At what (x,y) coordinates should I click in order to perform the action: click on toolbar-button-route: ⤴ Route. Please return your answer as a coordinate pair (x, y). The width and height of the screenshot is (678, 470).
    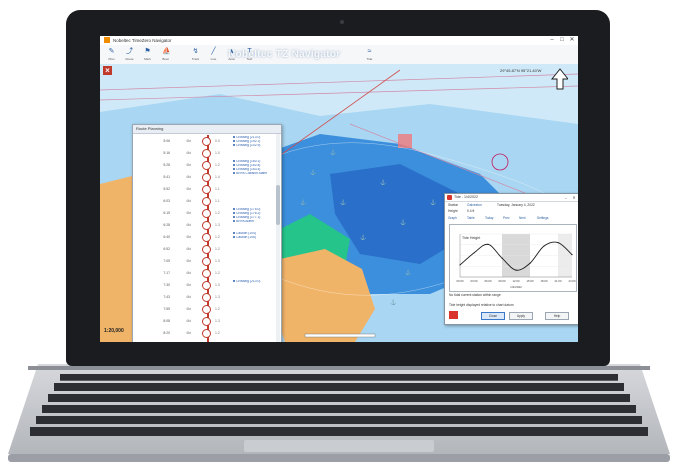
    Looking at the image, I should click on (129, 54).